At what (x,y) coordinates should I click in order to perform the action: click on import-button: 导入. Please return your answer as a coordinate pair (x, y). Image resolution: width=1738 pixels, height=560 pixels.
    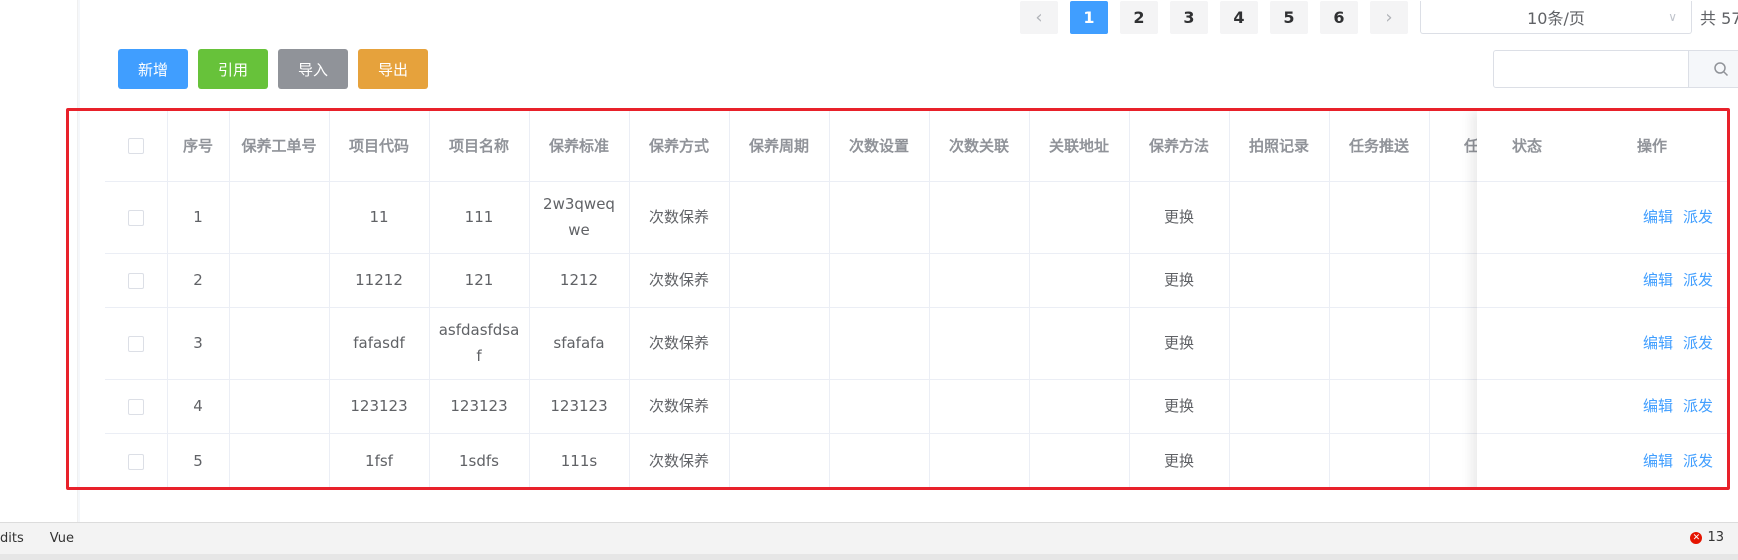
    Looking at the image, I should click on (313, 69).